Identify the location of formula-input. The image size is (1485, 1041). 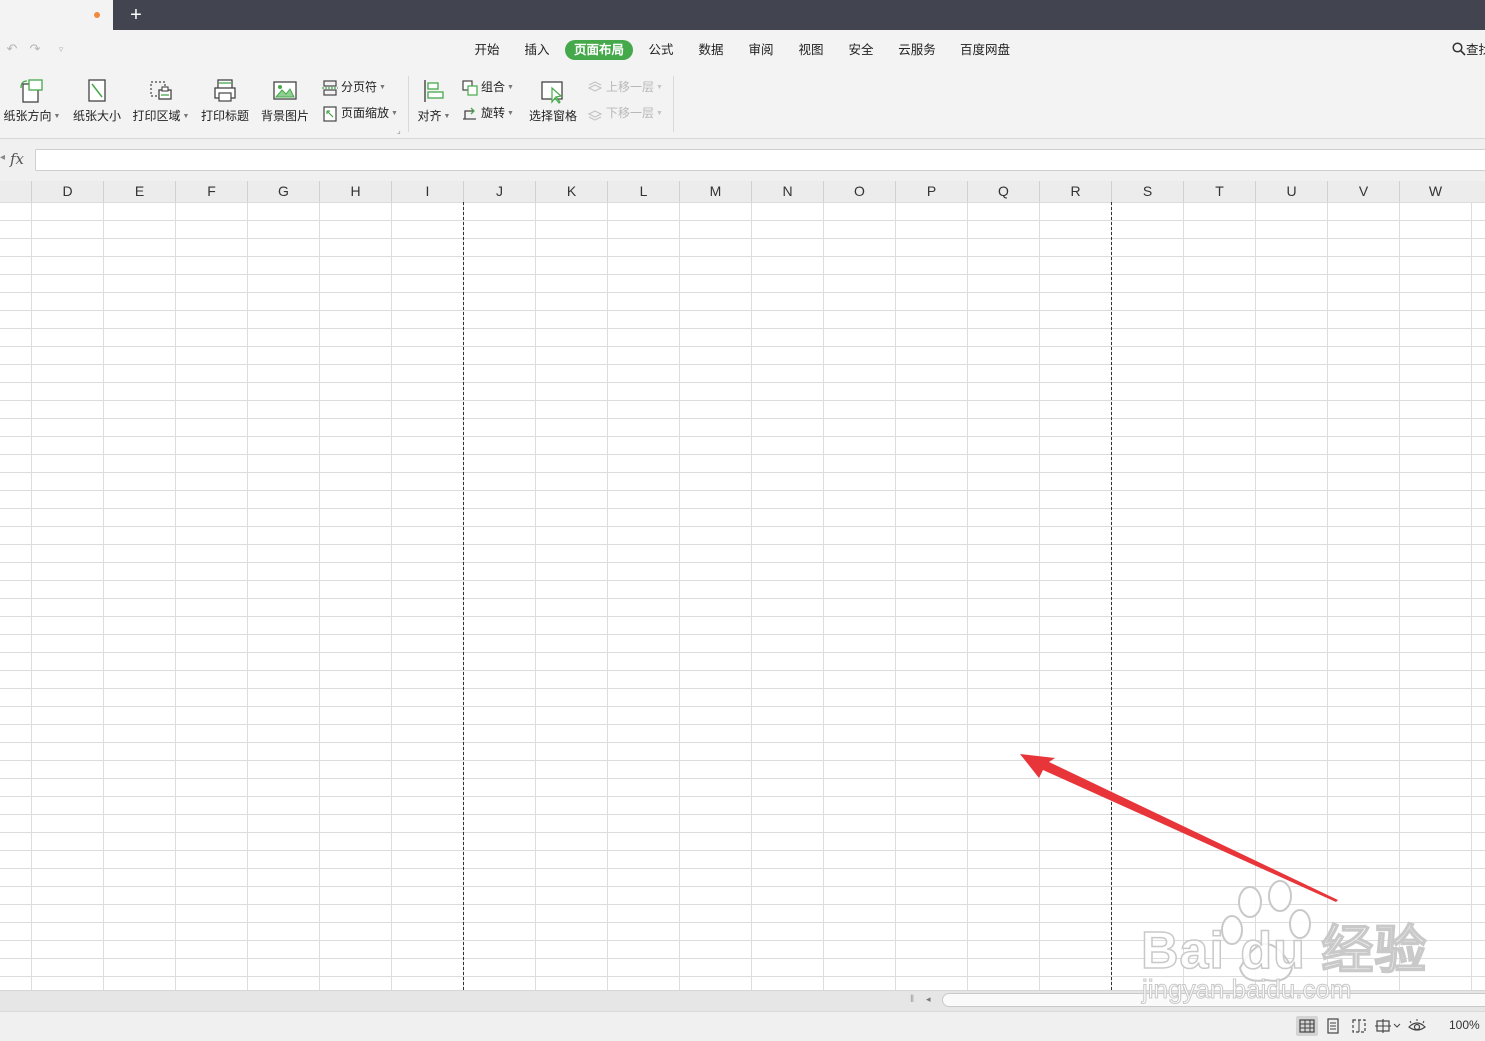
(760, 160).